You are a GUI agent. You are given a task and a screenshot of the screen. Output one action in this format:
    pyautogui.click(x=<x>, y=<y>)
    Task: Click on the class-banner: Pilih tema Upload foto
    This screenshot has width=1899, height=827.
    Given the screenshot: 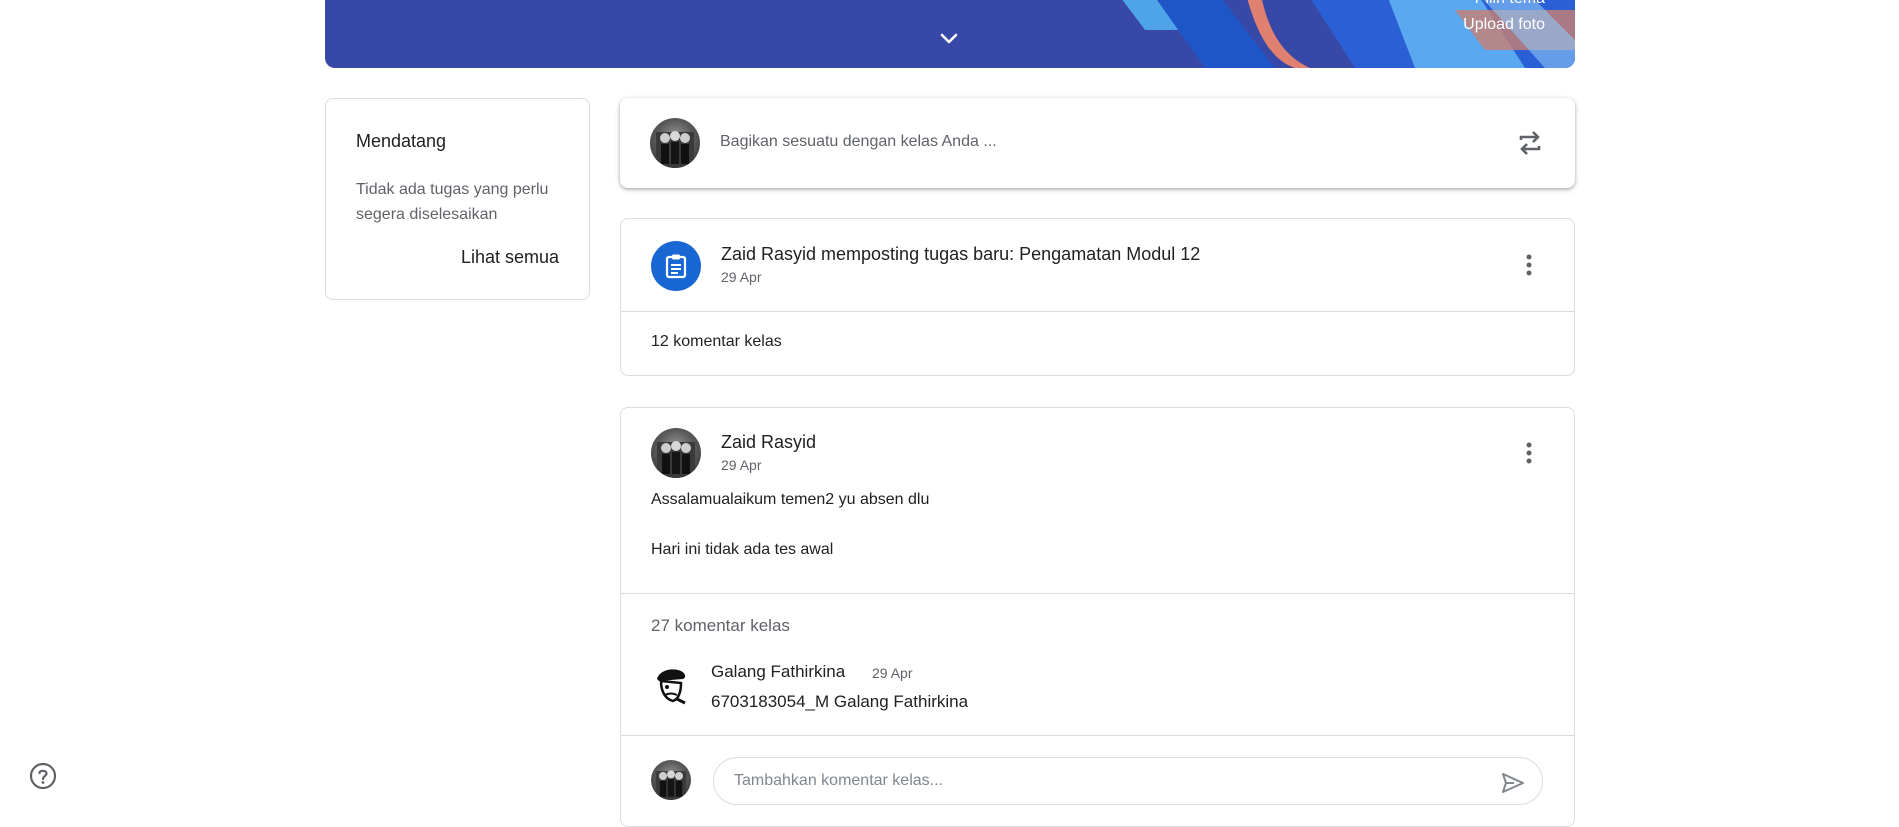 What is the action you would take?
    pyautogui.click(x=950, y=34)
    